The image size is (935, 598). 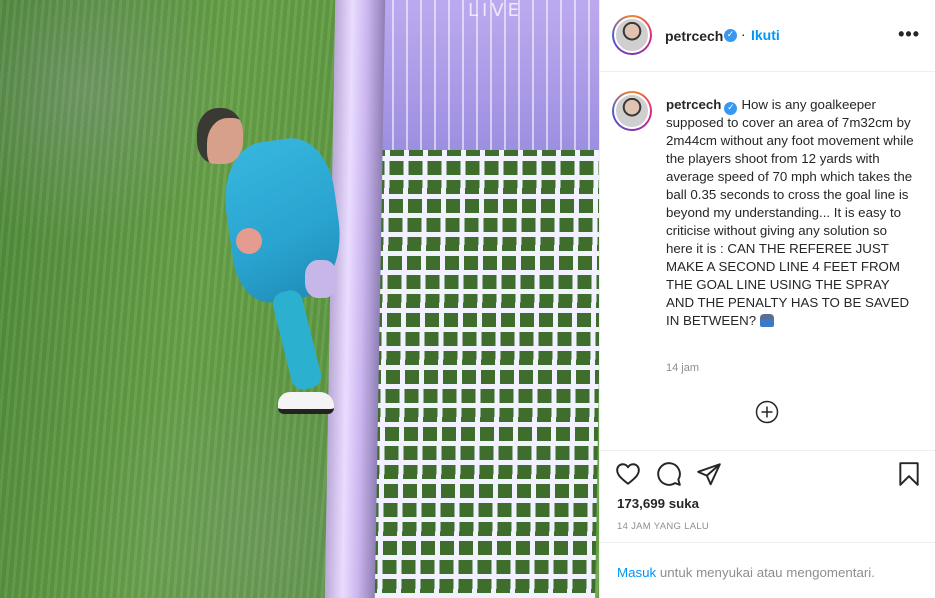 I want to click on post-timestamp: 14 JAM YANG LALU, so click(x=663, y=526).